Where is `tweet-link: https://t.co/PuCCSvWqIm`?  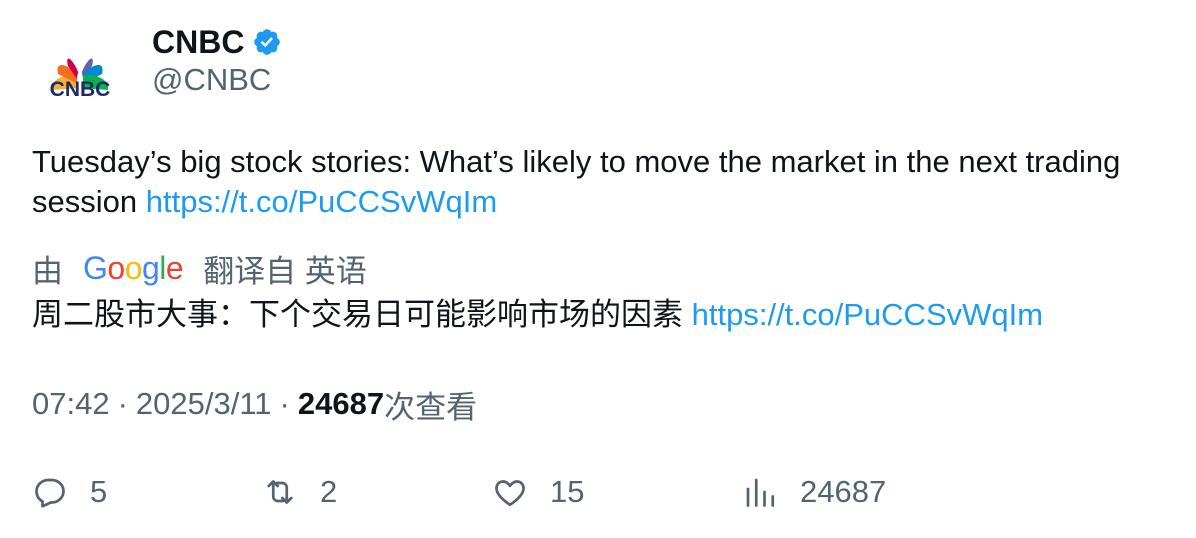 tweet-link: https://t.co/PuCCSvWqIm is located at coordinates (321, 201).